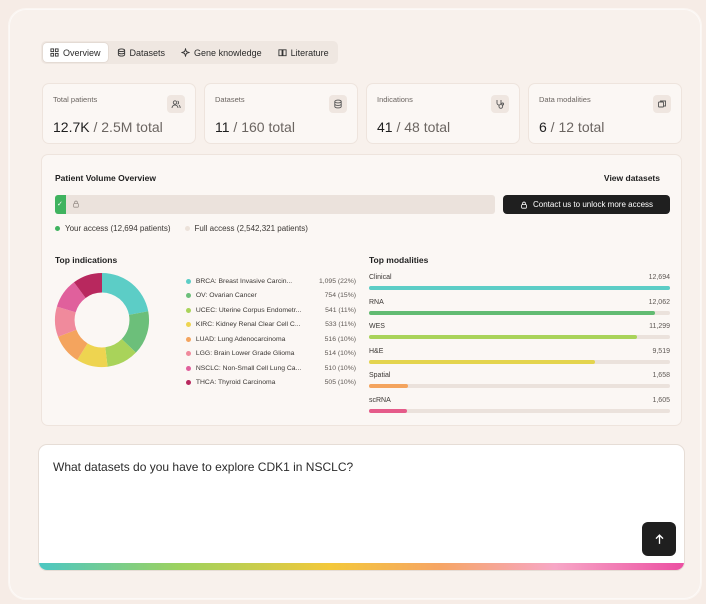 This screenshot has height=604, width=706. Describe the element at coordinates (414, 127) in the screenshot. I see `stat-value: 41 / 48 total` at that location.